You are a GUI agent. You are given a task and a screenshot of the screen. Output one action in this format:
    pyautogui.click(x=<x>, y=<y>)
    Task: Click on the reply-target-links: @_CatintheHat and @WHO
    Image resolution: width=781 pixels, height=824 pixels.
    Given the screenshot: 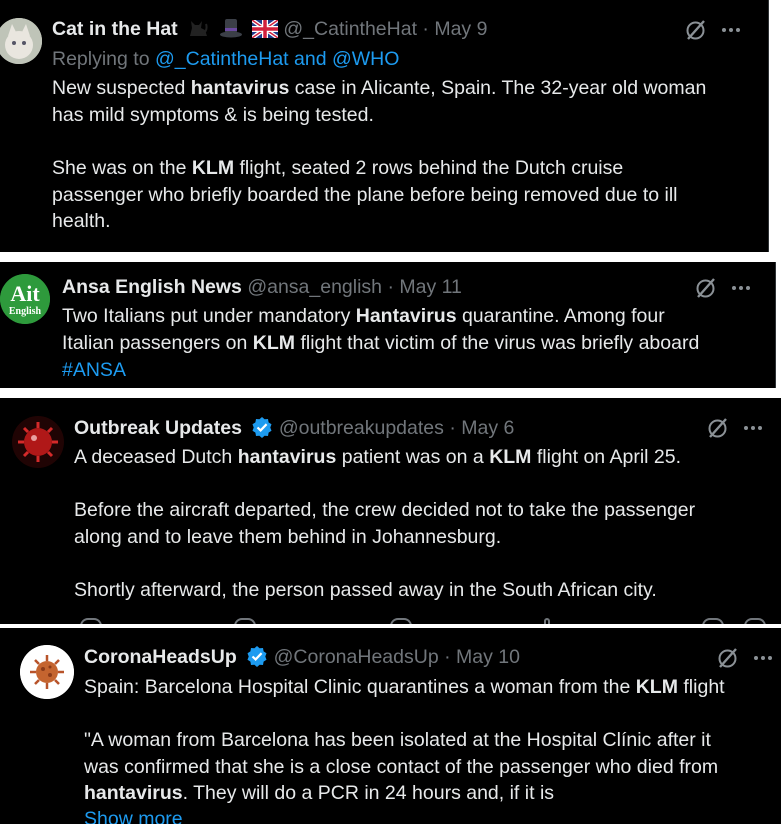 What is the action you would take?
    pyautogui.click(x=277, y=59)
    